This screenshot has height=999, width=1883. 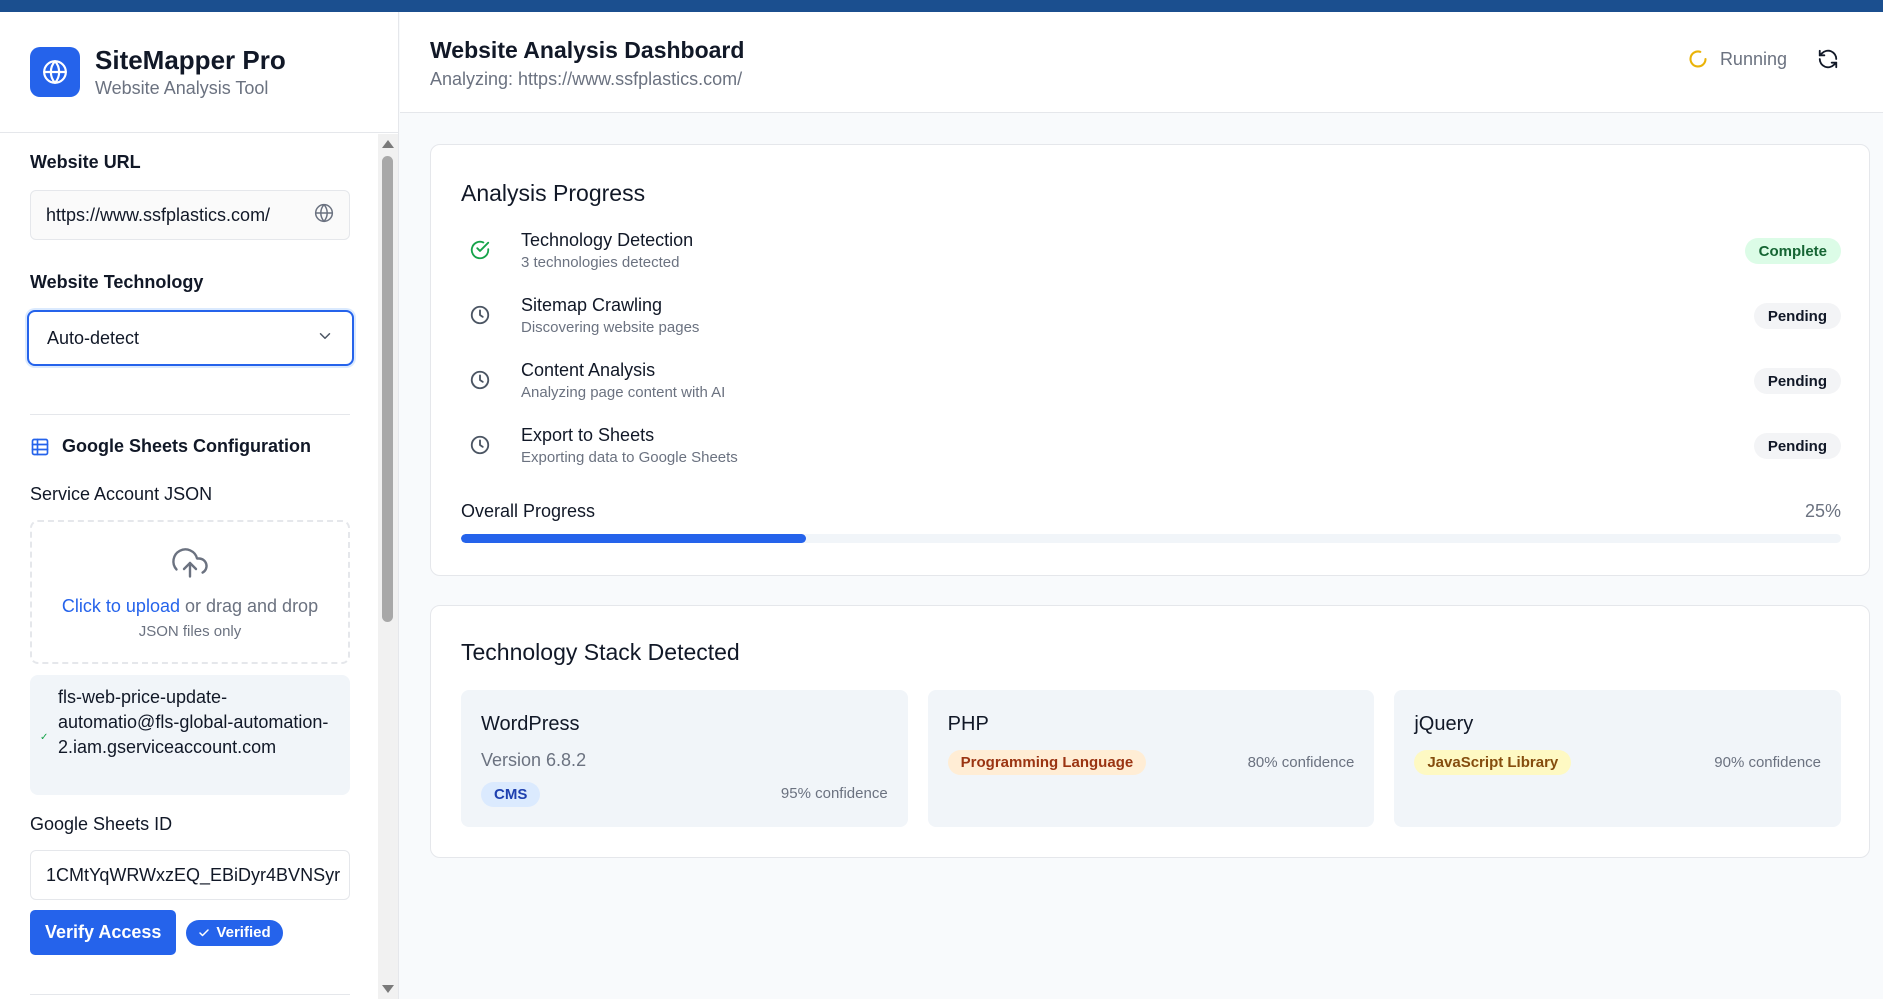 I want to click on upload-instructions: Click to upload or drag and drop, so click(x=190, y=606).